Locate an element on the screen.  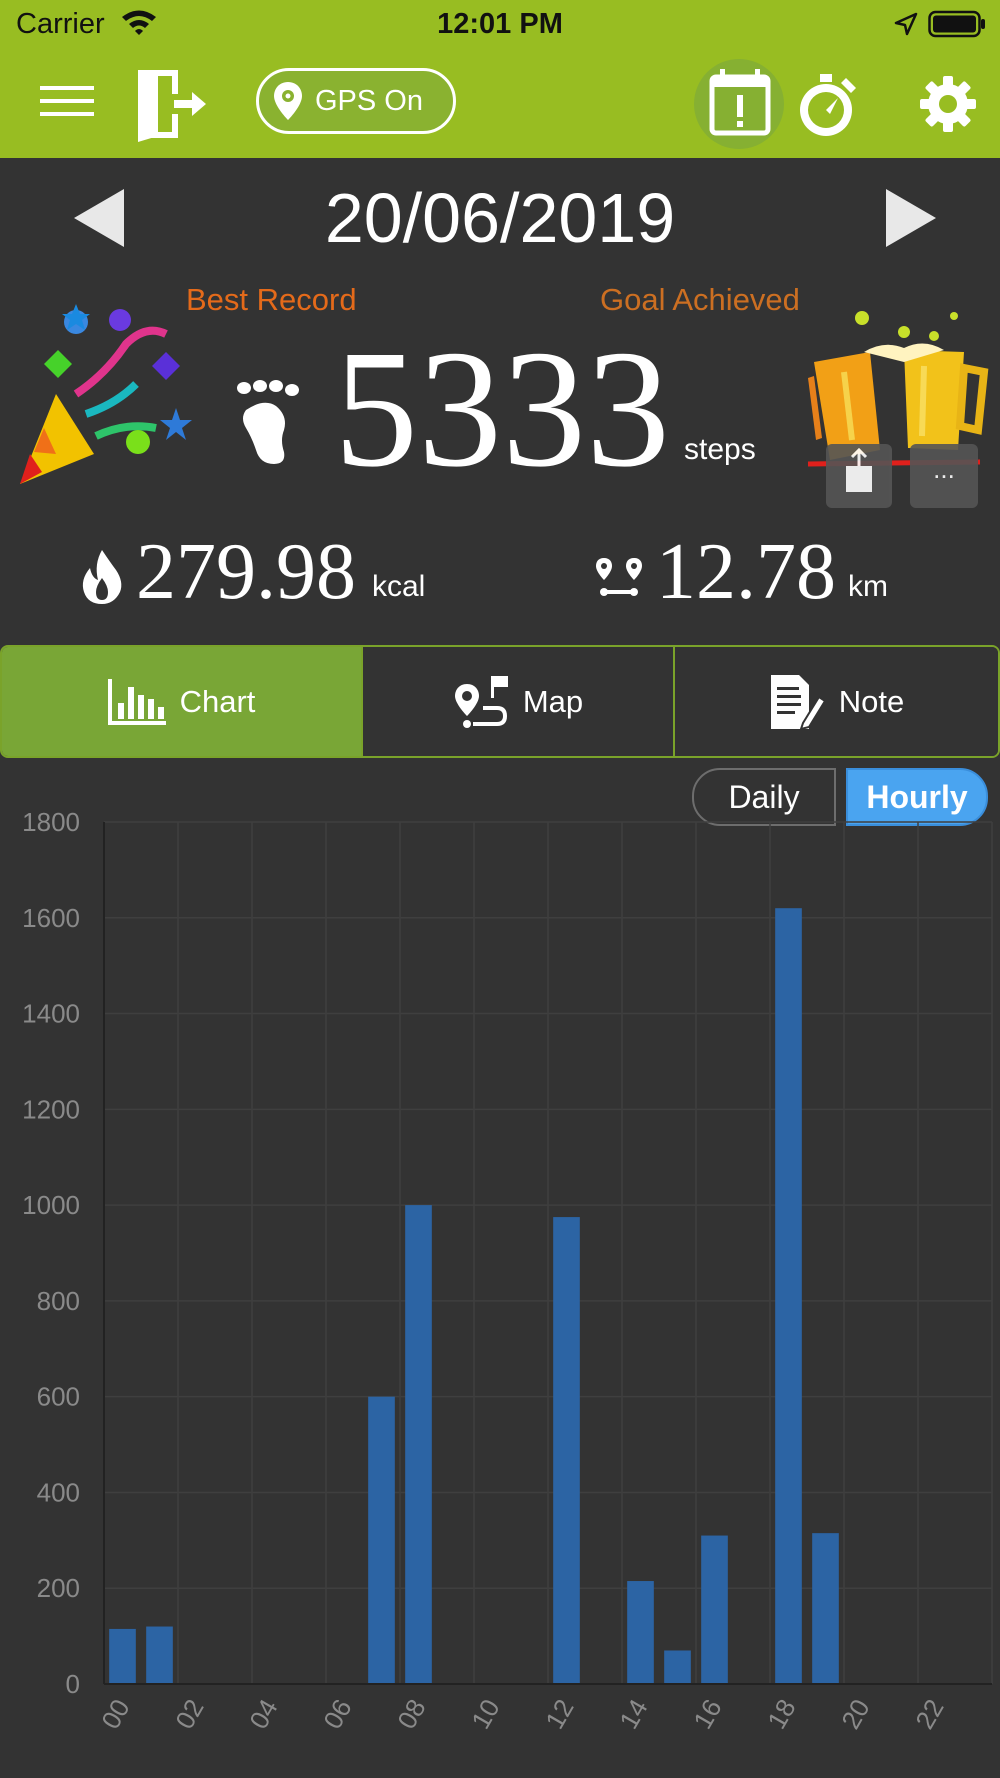
distance-value: 12.78 is located at coordinates (746, 572).